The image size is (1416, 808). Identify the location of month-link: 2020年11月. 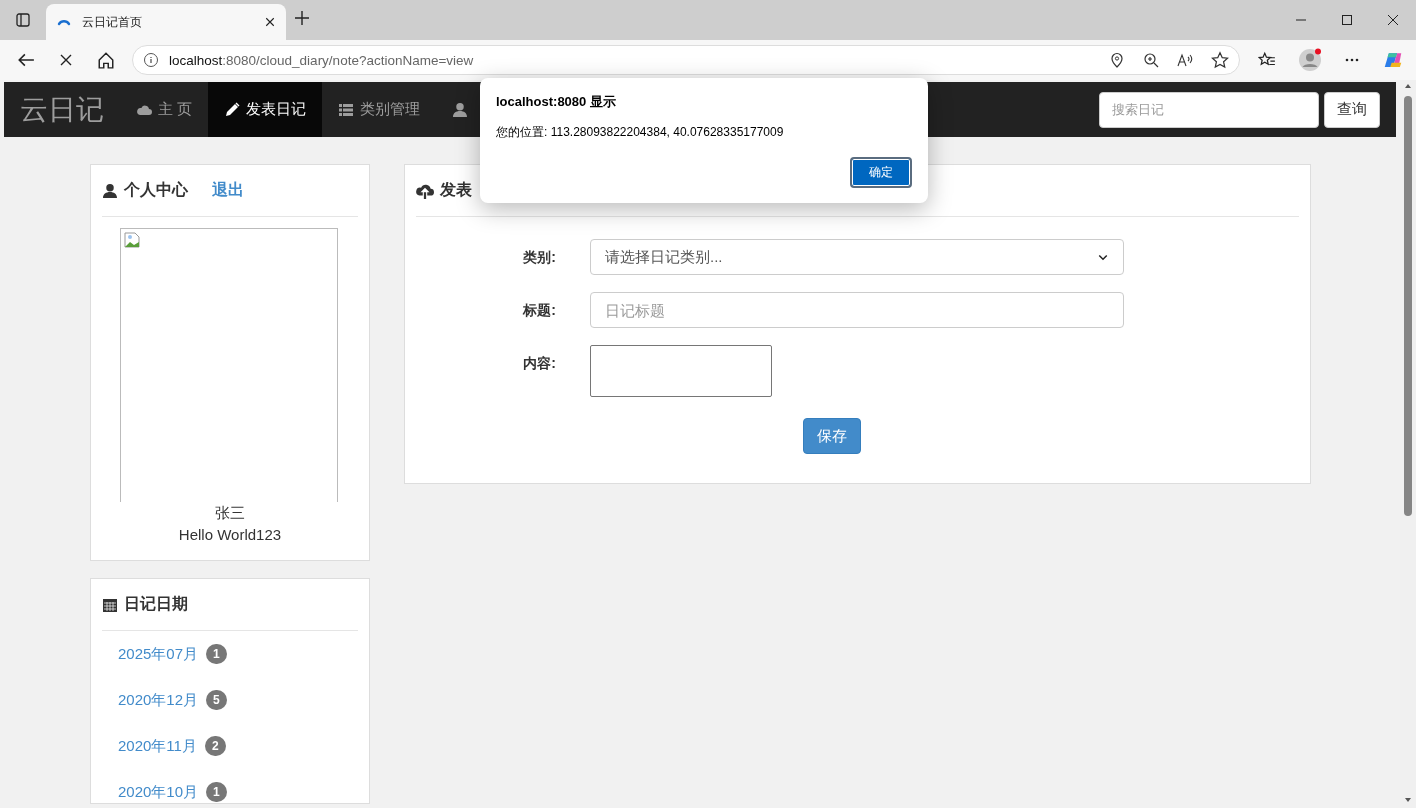
(157, 746).